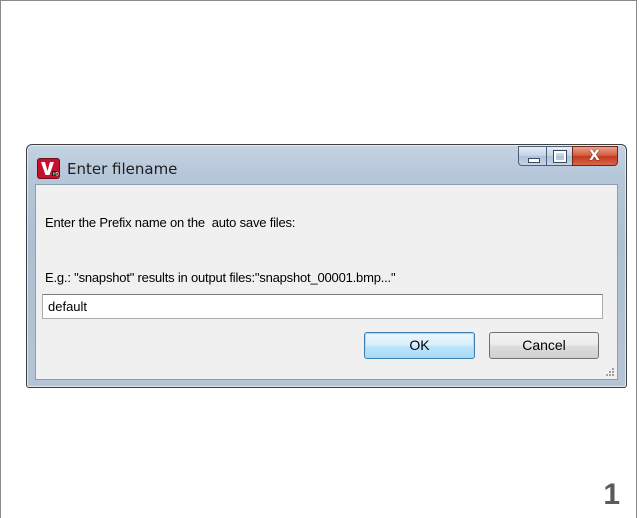 The height and width of the screenshot is (518, 639). Describe the element at coordinates (534, 160) in the screenshot. I see `minimize-icon` at that location.